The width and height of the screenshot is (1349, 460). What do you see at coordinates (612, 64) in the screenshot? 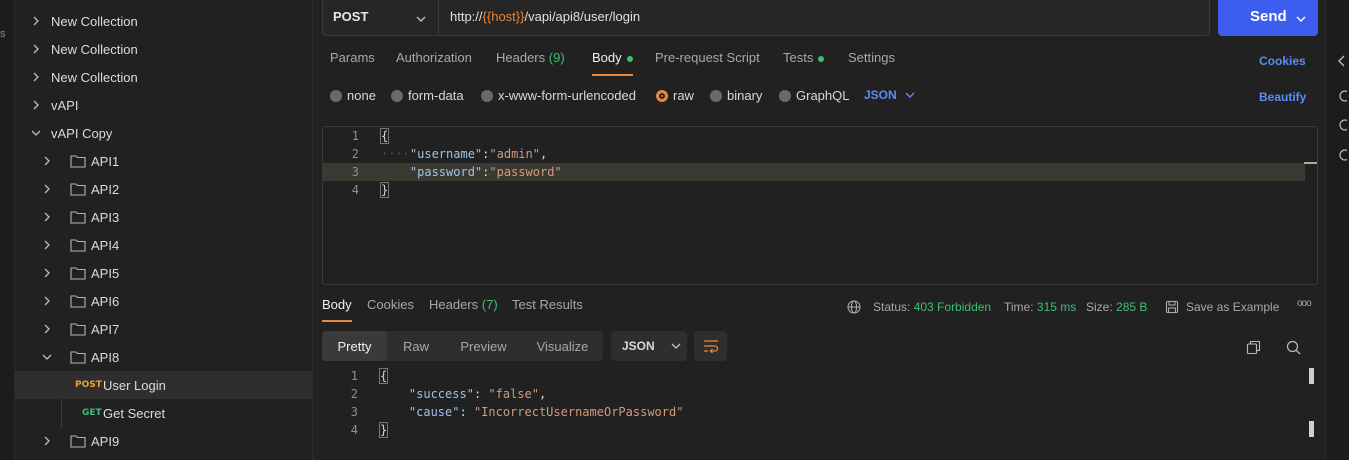
I see `tab-body: Body` at bounding box center [612, 64].